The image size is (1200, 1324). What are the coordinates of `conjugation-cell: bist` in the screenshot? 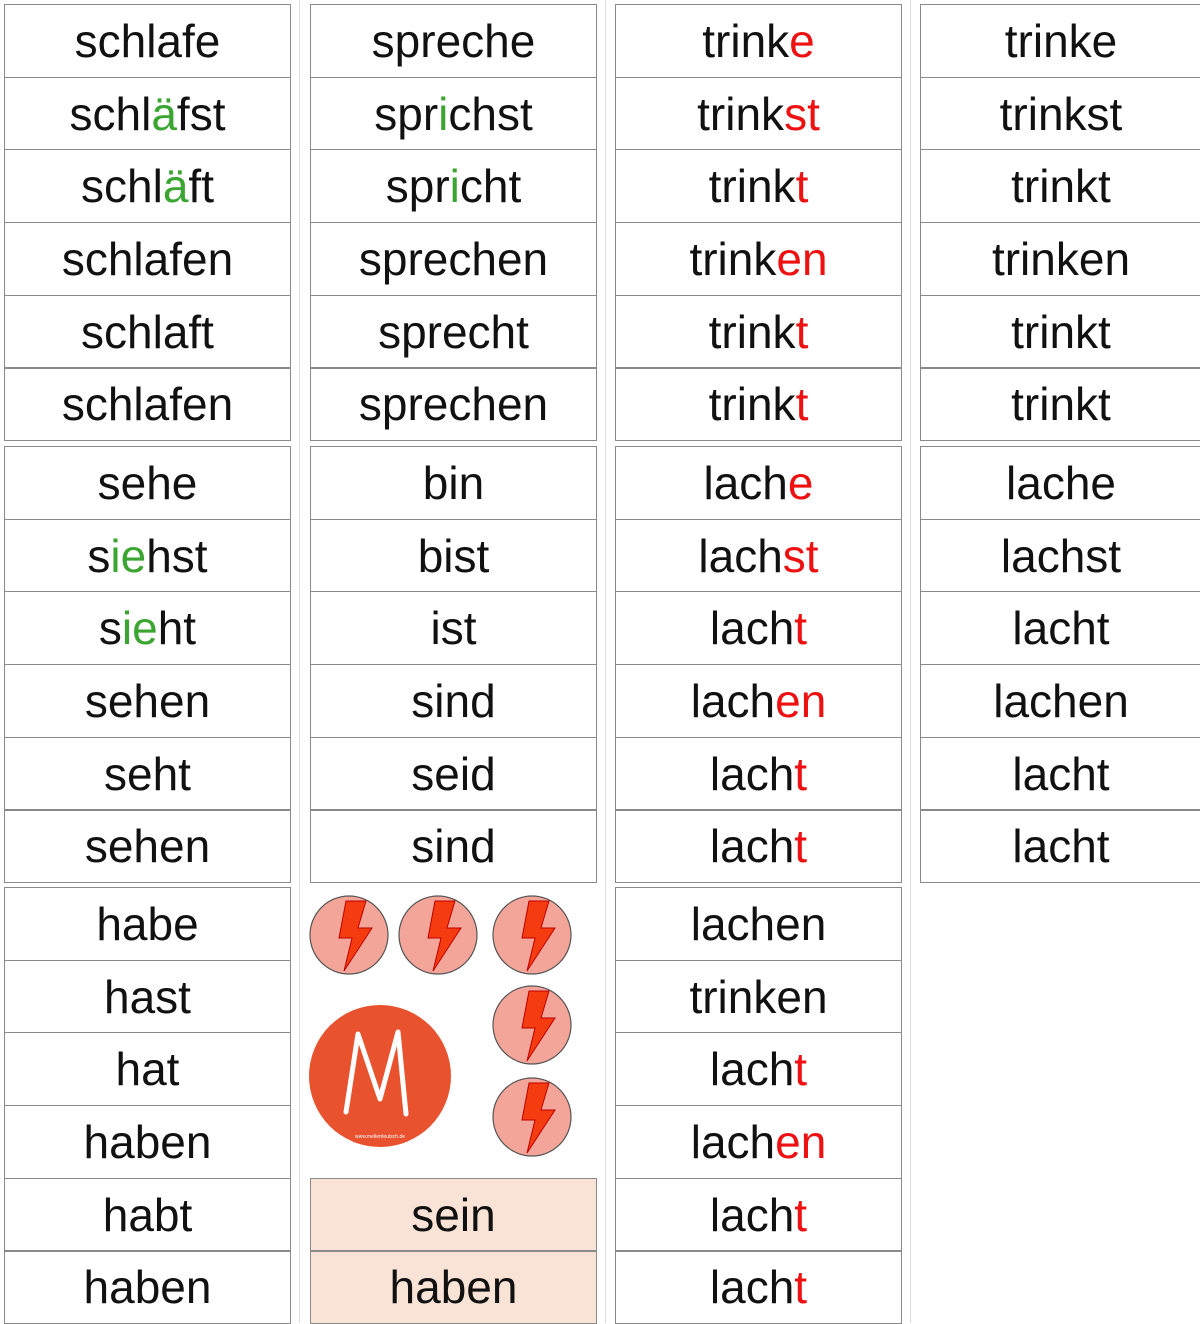 It's located at (453, 556).